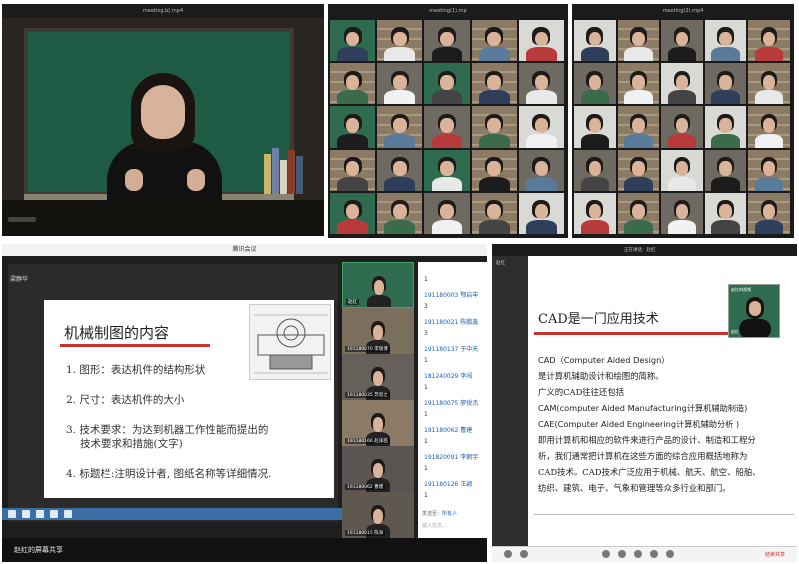 The image size is (799, 564). I want to click on slide-item: 1. 图形：表达机件的结构形状, so click(136, 370).